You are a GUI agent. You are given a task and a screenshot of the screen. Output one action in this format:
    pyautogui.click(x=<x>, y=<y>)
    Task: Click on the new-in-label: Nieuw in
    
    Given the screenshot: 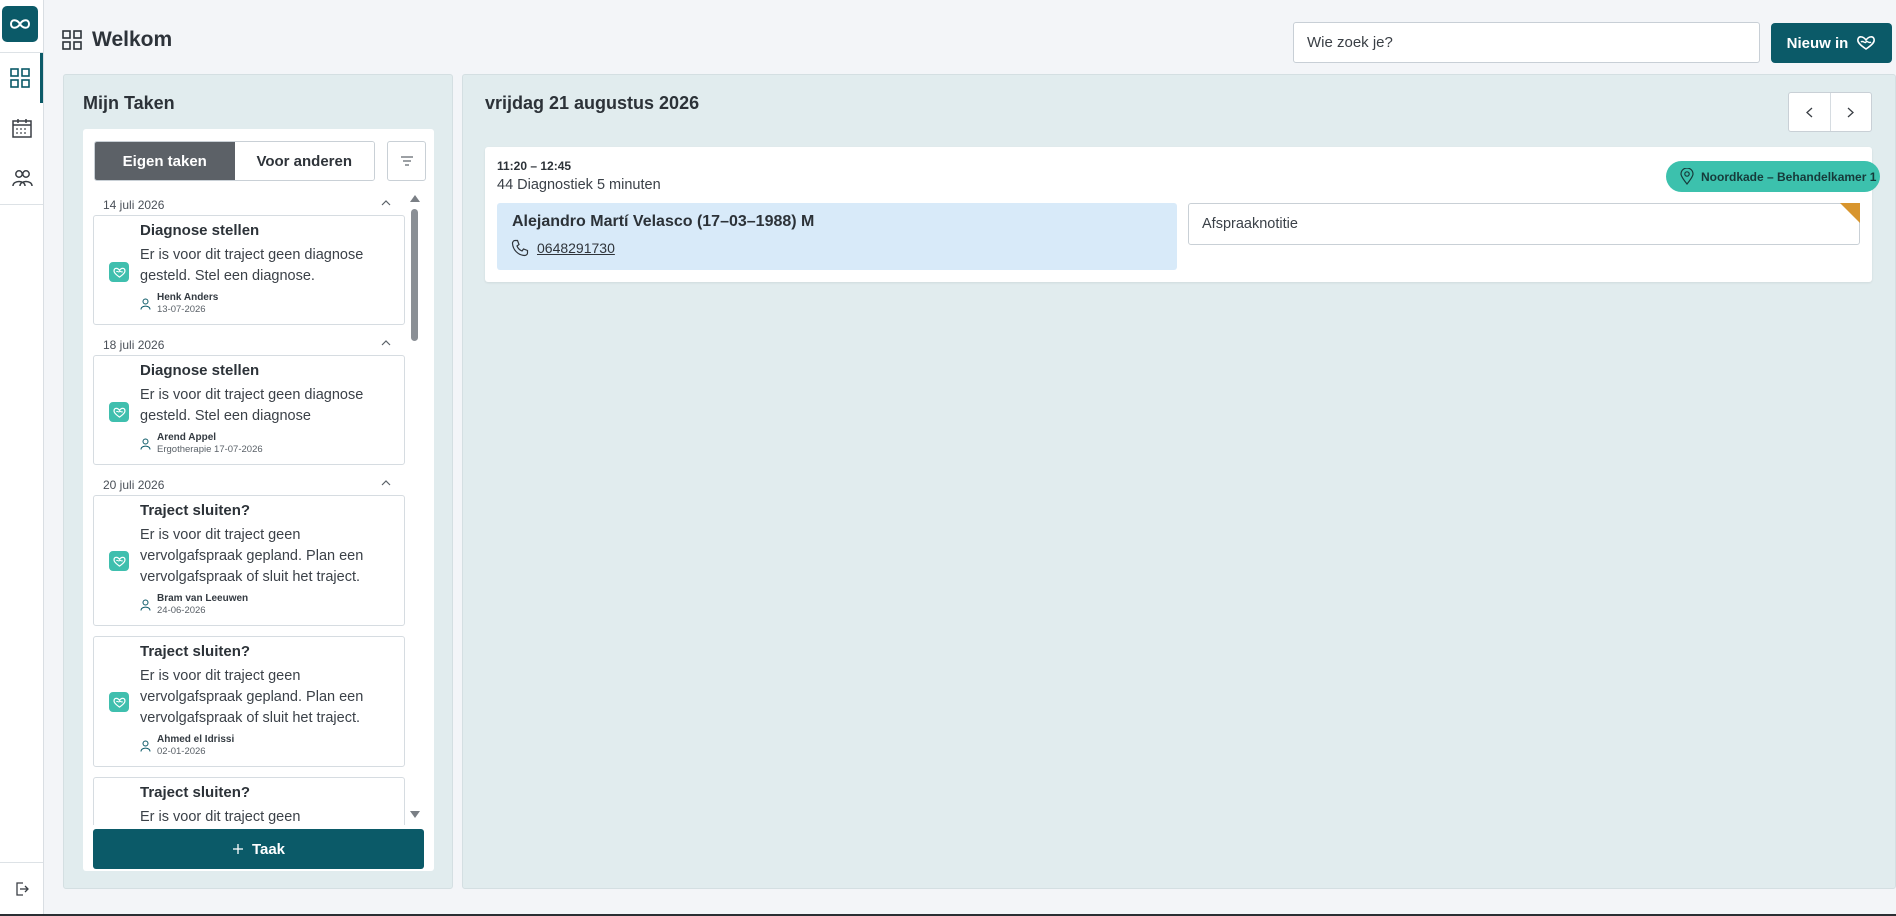 What is the action you would take?
    pyautogui.click(x=1817, y=43)
    